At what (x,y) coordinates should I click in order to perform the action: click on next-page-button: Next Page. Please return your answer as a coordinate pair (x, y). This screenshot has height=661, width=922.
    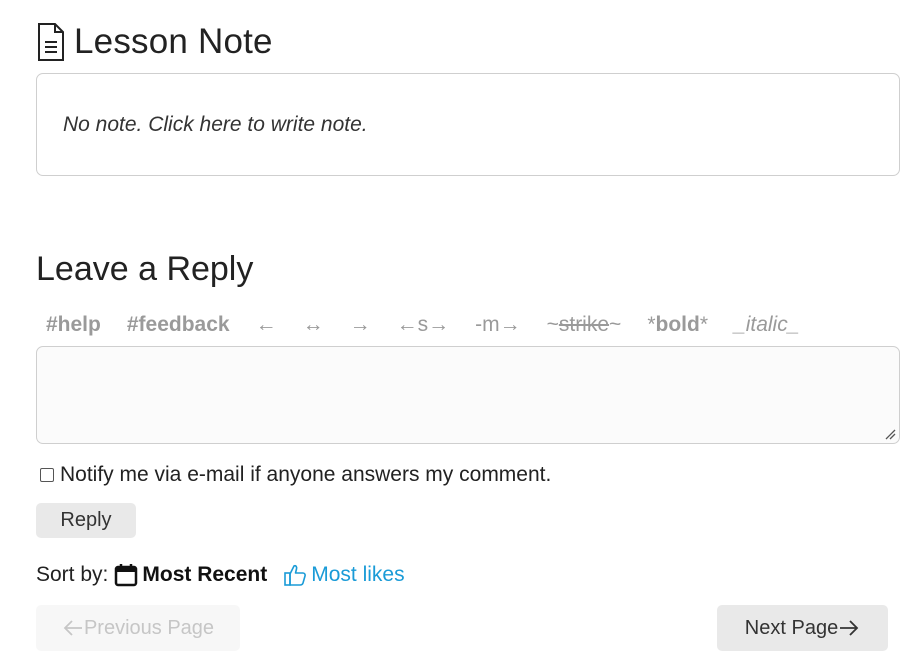
    Looking at the image, I should click on (802, 628).